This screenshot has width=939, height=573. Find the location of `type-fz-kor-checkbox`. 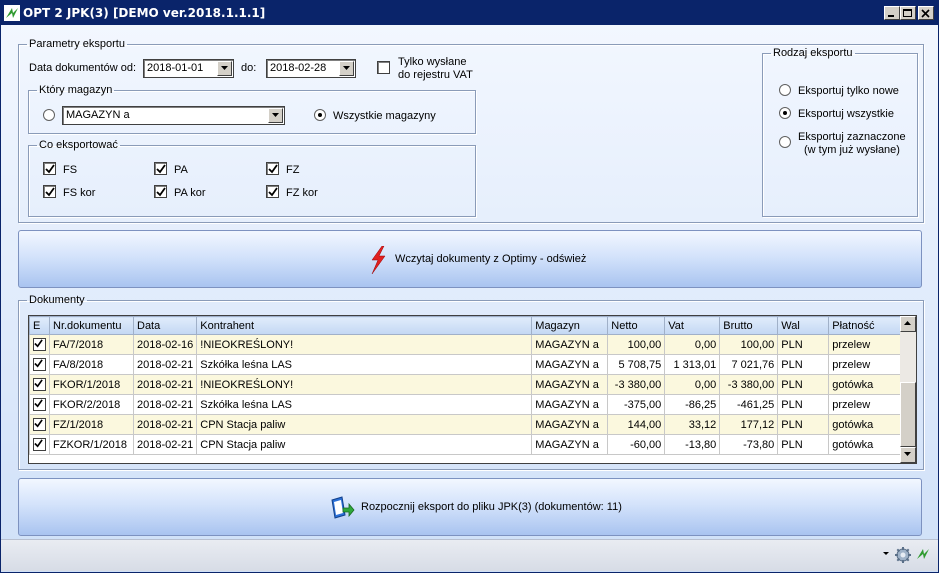

type-fz-kor-checkbox is located at coordinates (272, 191).